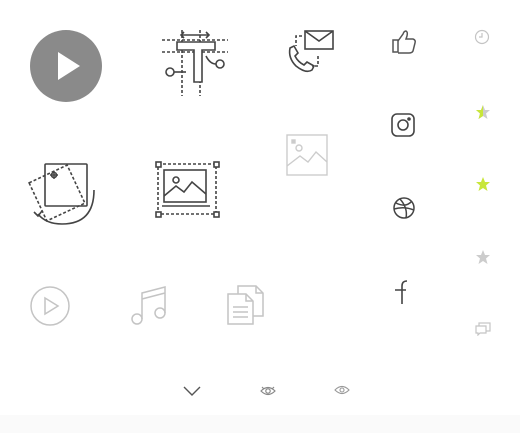 This screenshot has height=433, width=520. What do you see at coordinates (482, 37) in the screenshot?
I see `clock-icon` at bounding box center [482, 37].